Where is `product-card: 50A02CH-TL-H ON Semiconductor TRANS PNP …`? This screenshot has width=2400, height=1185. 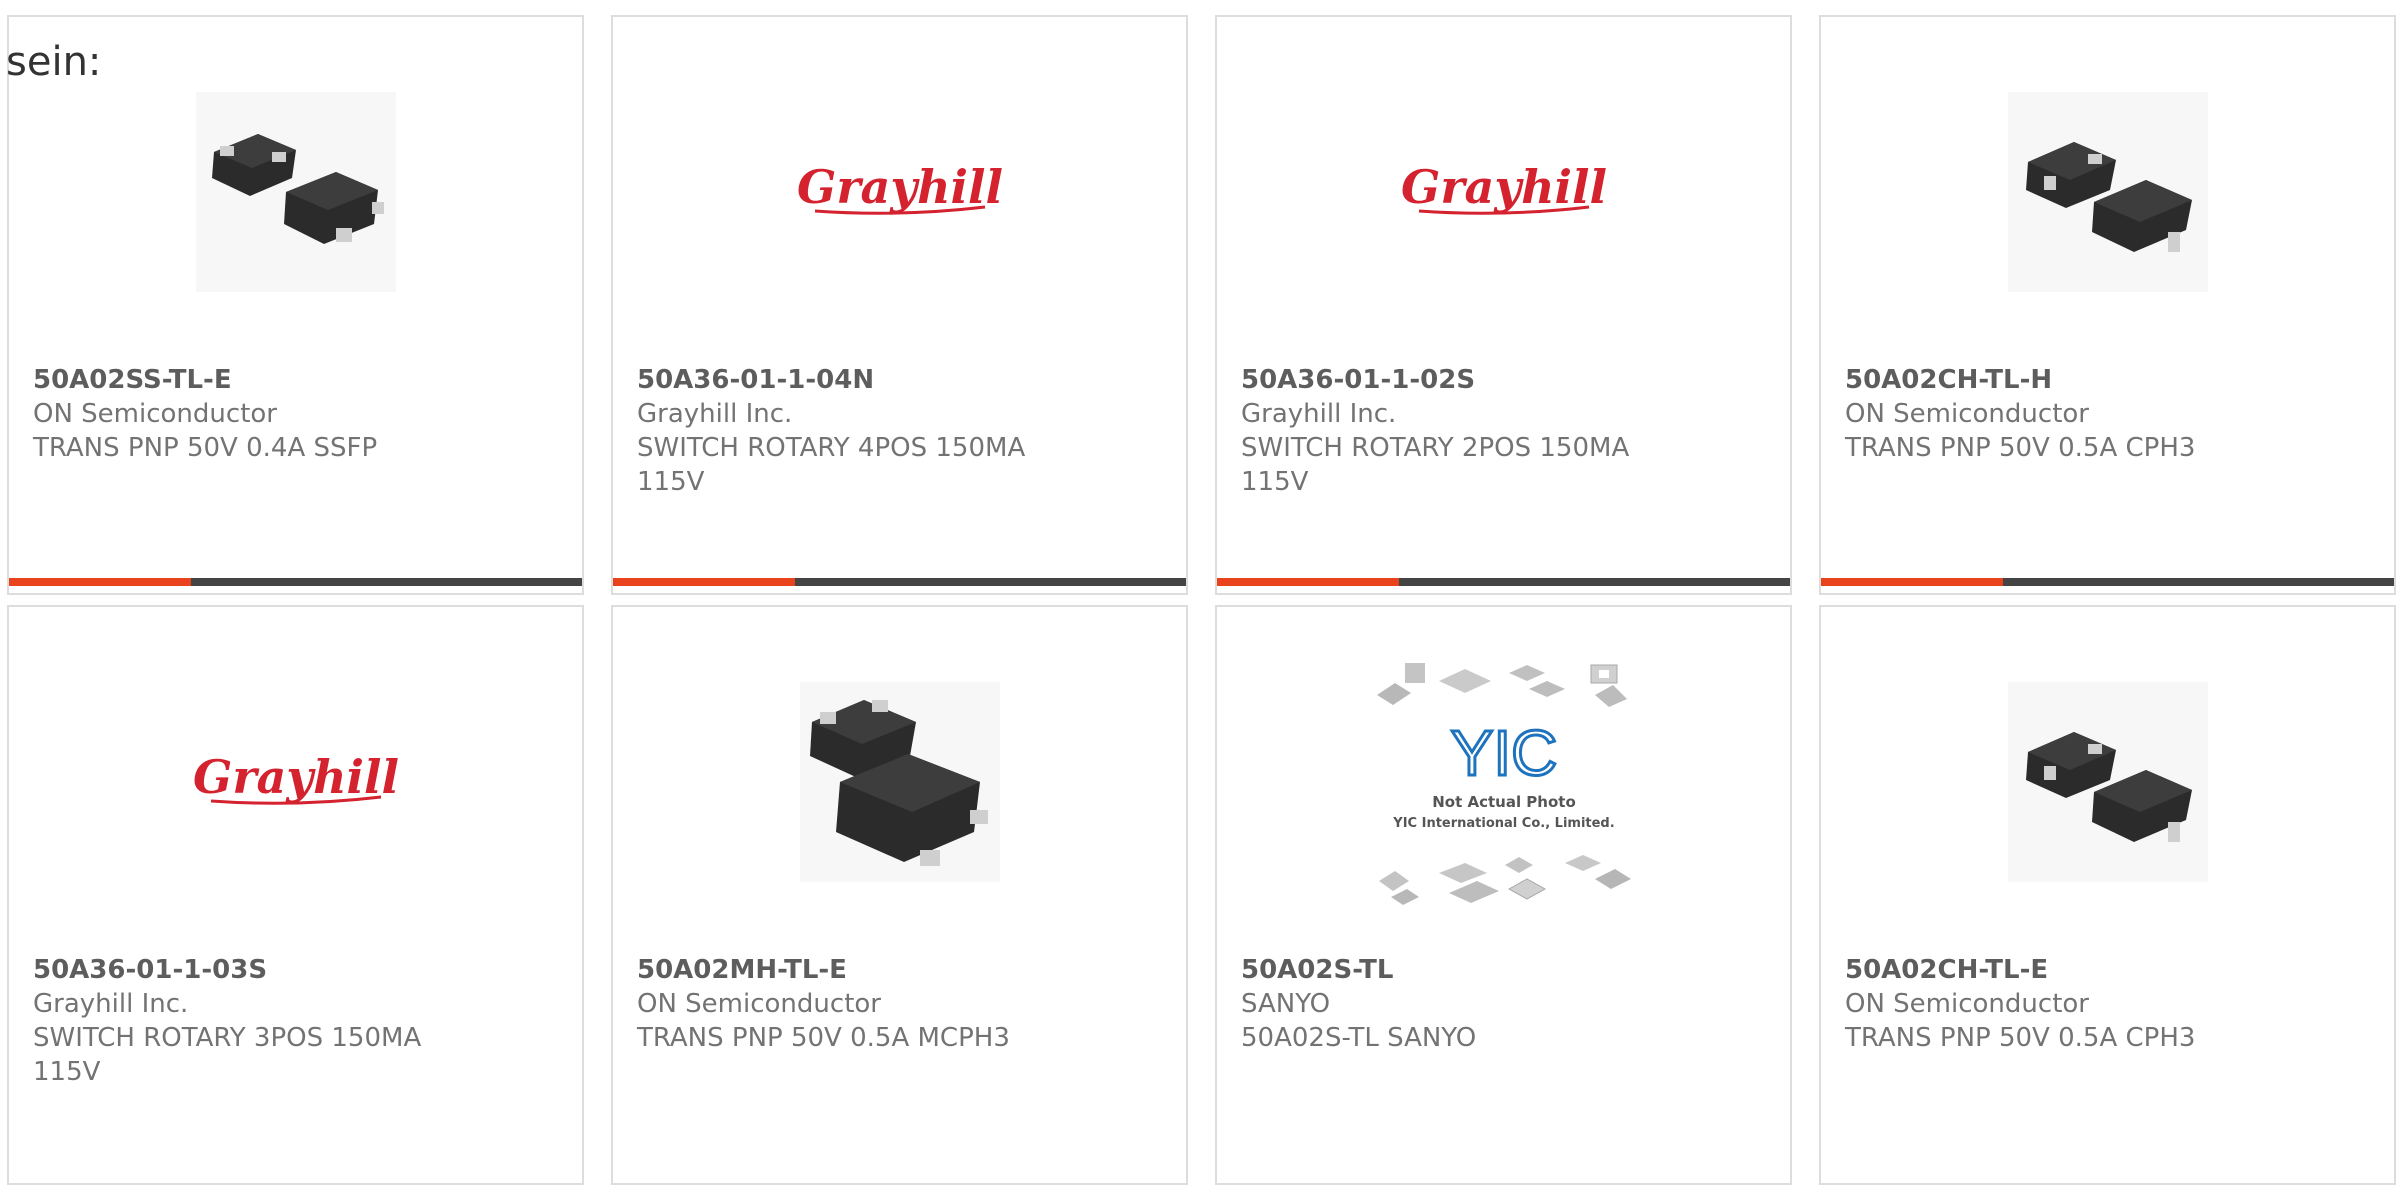 product-card: 50A02CH-TL-H ON Semiconductor TRANS PNP … is located at coordinates (2107, 305).